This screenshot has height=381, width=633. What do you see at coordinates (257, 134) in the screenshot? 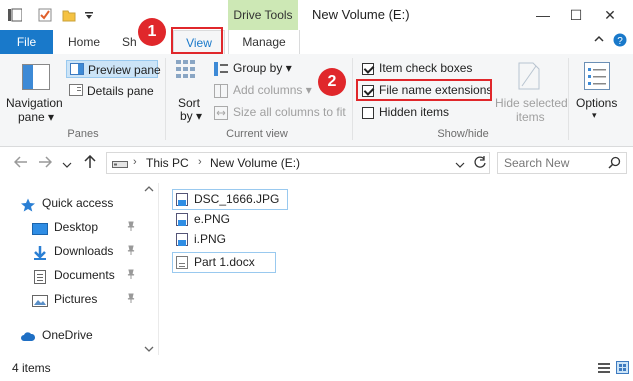
I see `current-view-group-label: Current view` at bounding box center [257, 134].